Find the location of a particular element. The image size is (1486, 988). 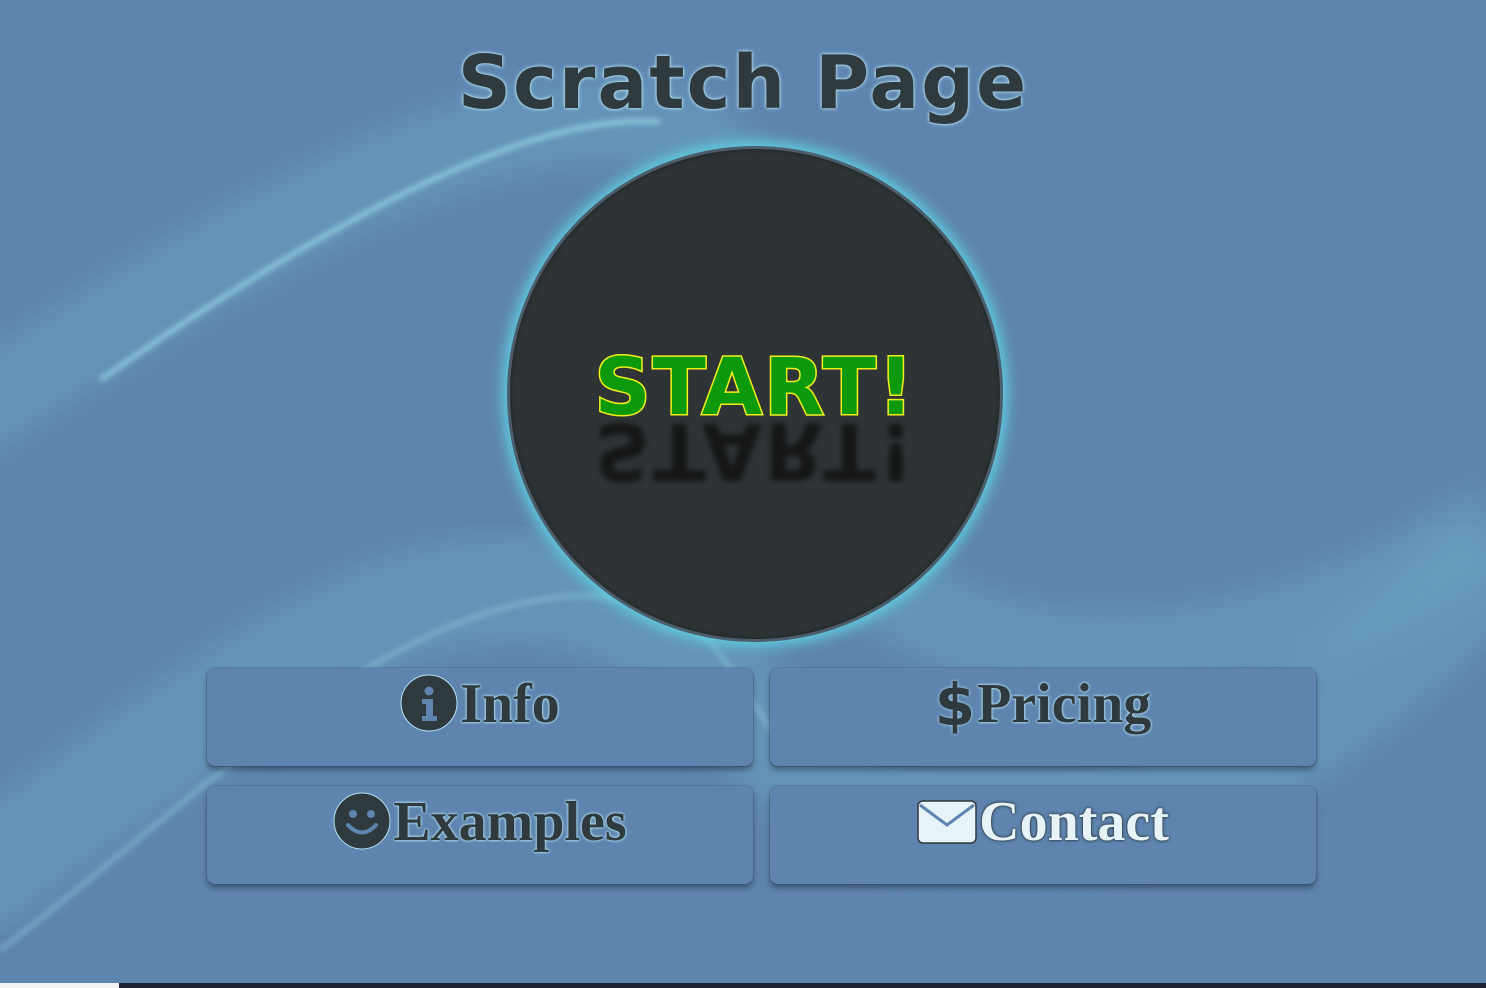

info-circle-icon is located at coordinates (429, 705).